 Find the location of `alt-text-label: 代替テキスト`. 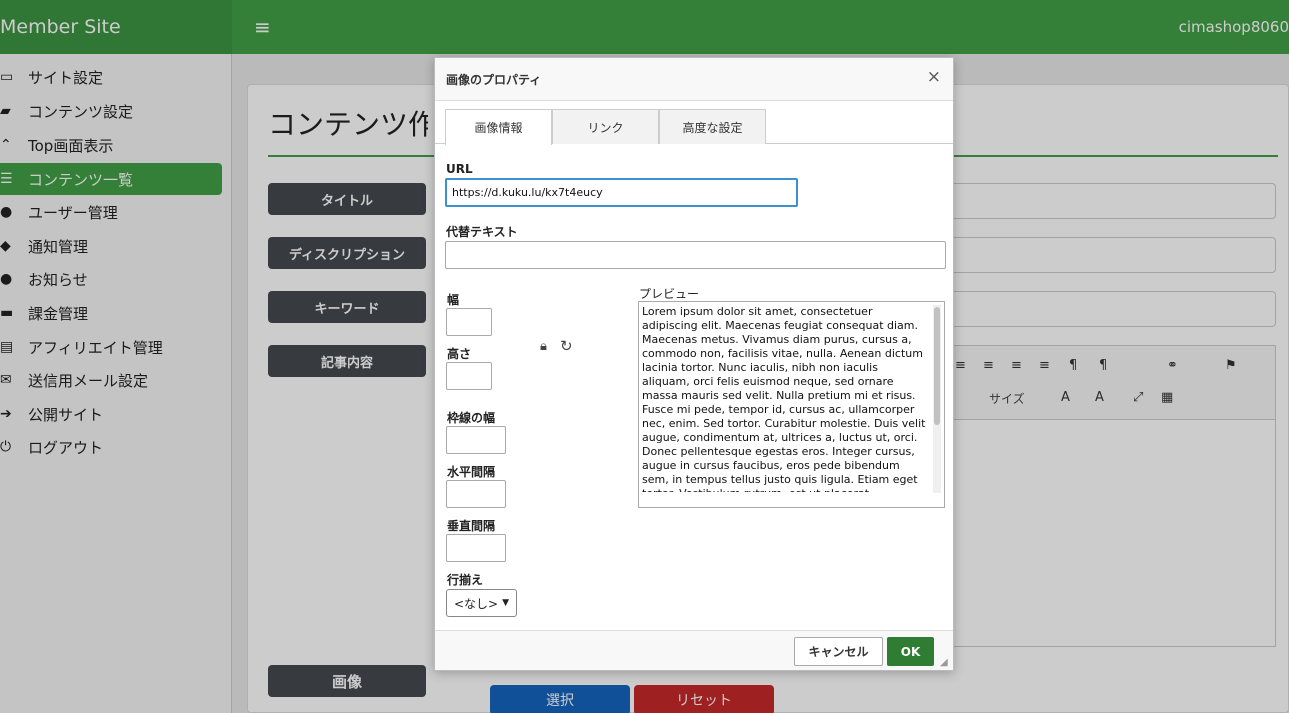

alt-text-label: 代替テキスト is located at coordinates (482, 232).